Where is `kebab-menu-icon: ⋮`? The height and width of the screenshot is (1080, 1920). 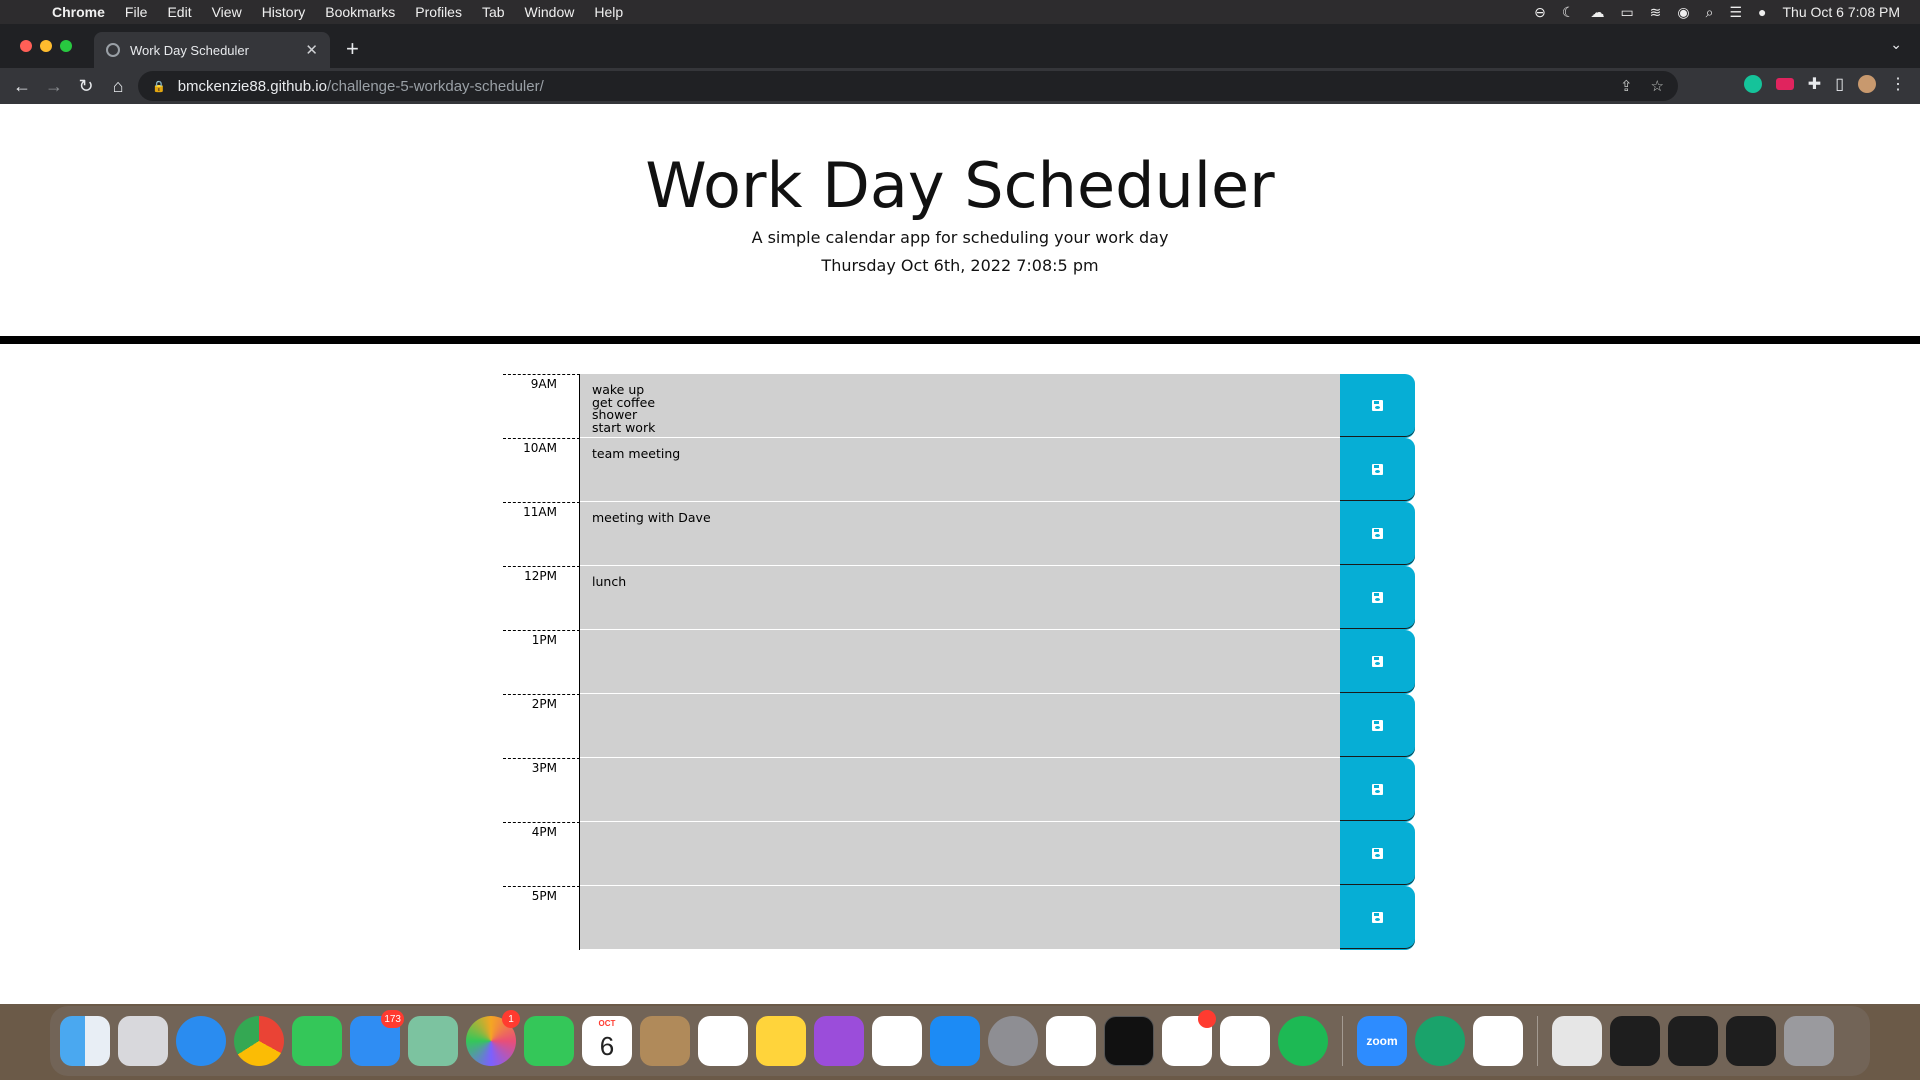
kebab-menu-icon: ⋮ is located at coordinates (1898, 84).